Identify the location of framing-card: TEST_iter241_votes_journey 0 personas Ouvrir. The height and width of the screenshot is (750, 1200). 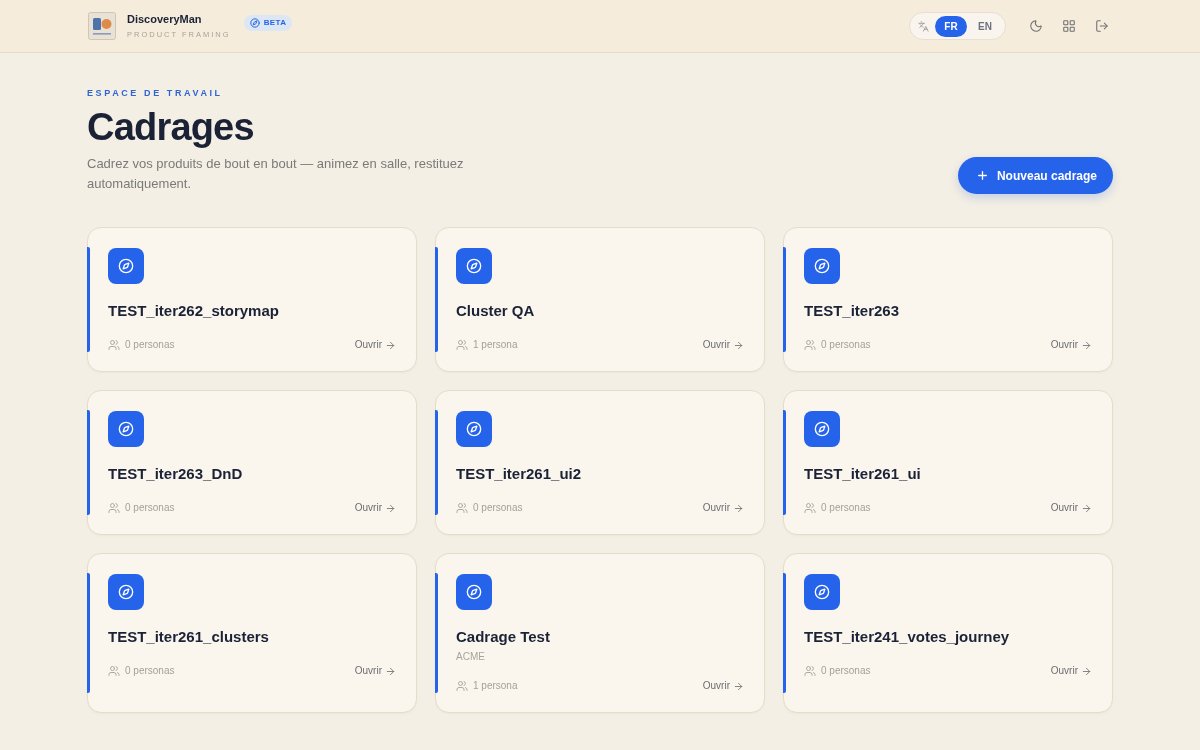
(948, 633).